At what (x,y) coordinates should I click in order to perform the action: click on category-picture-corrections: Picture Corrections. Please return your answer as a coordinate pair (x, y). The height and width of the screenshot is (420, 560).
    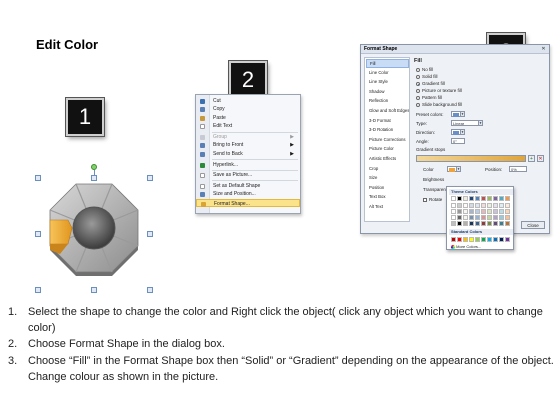
    Looking at the image, I should click on (387, 140).